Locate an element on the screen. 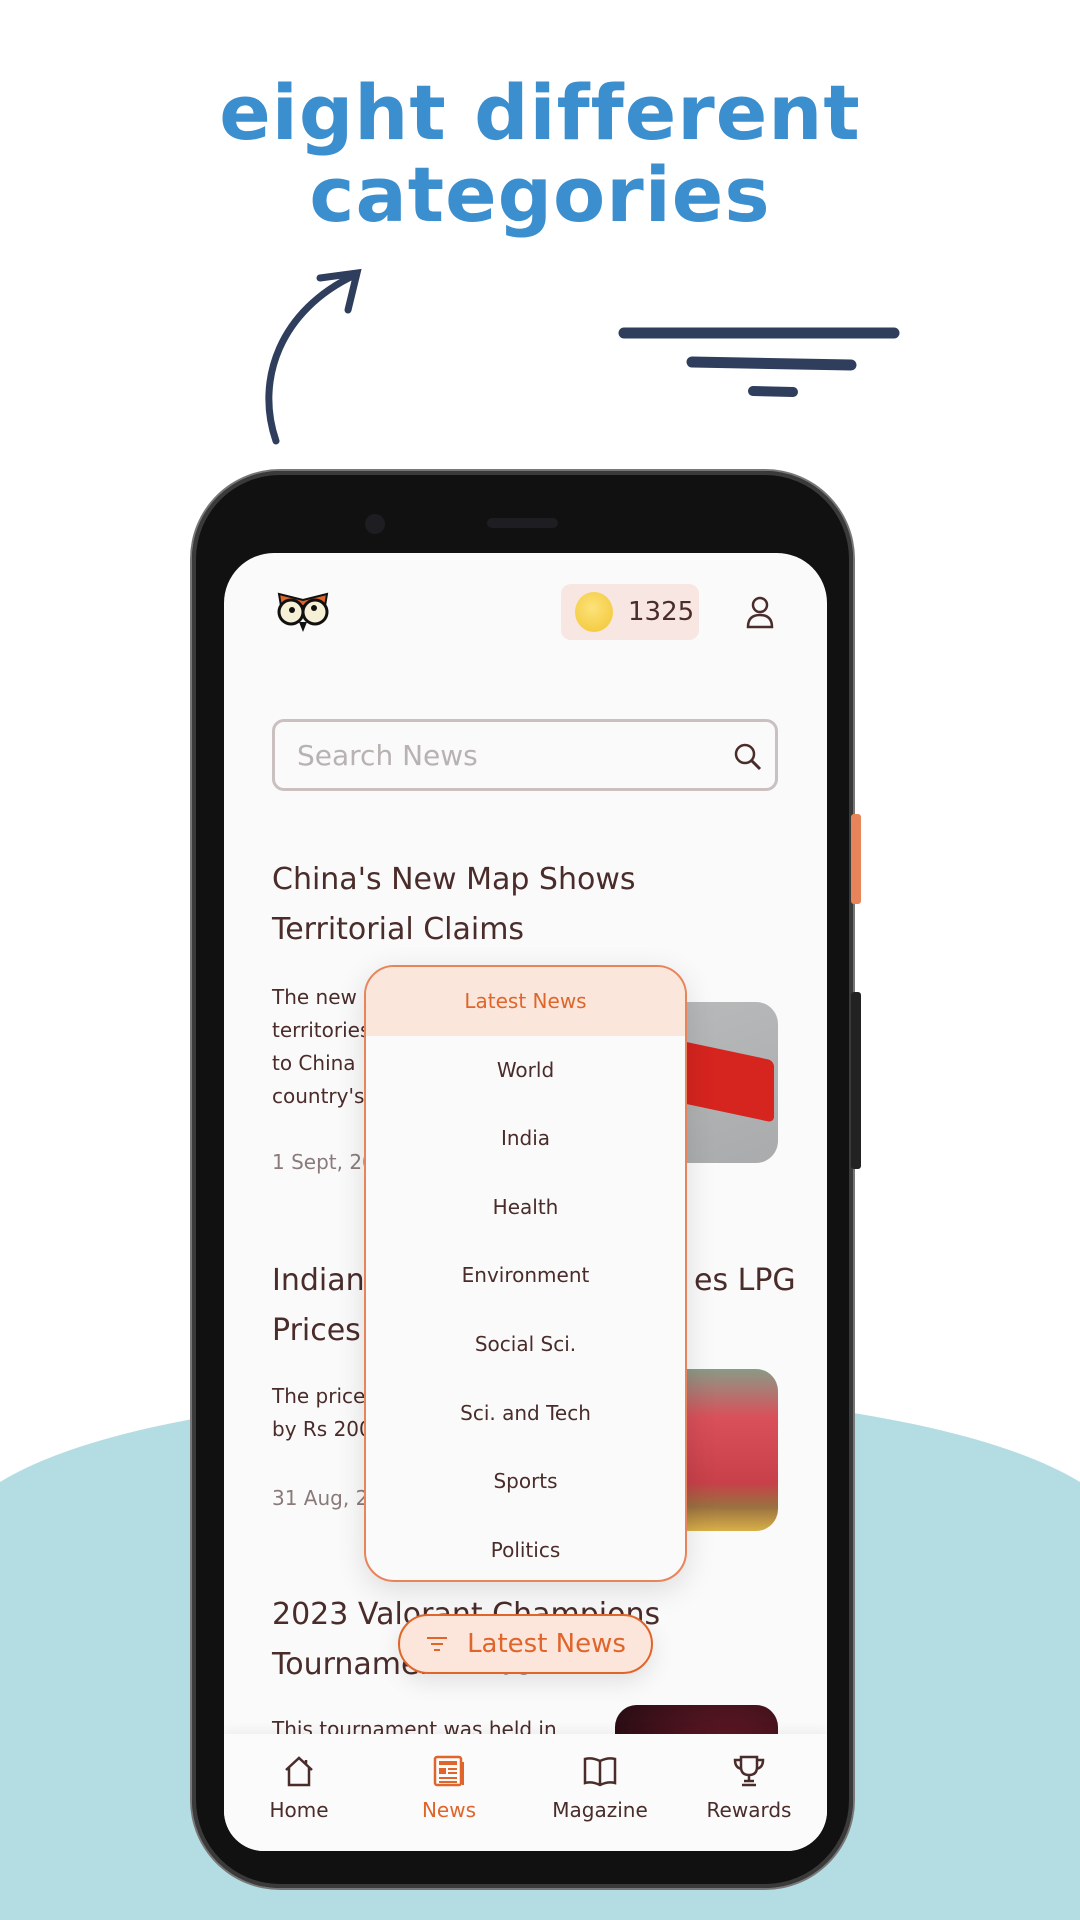  trophy-icon is located at coordinates (749, 1771).